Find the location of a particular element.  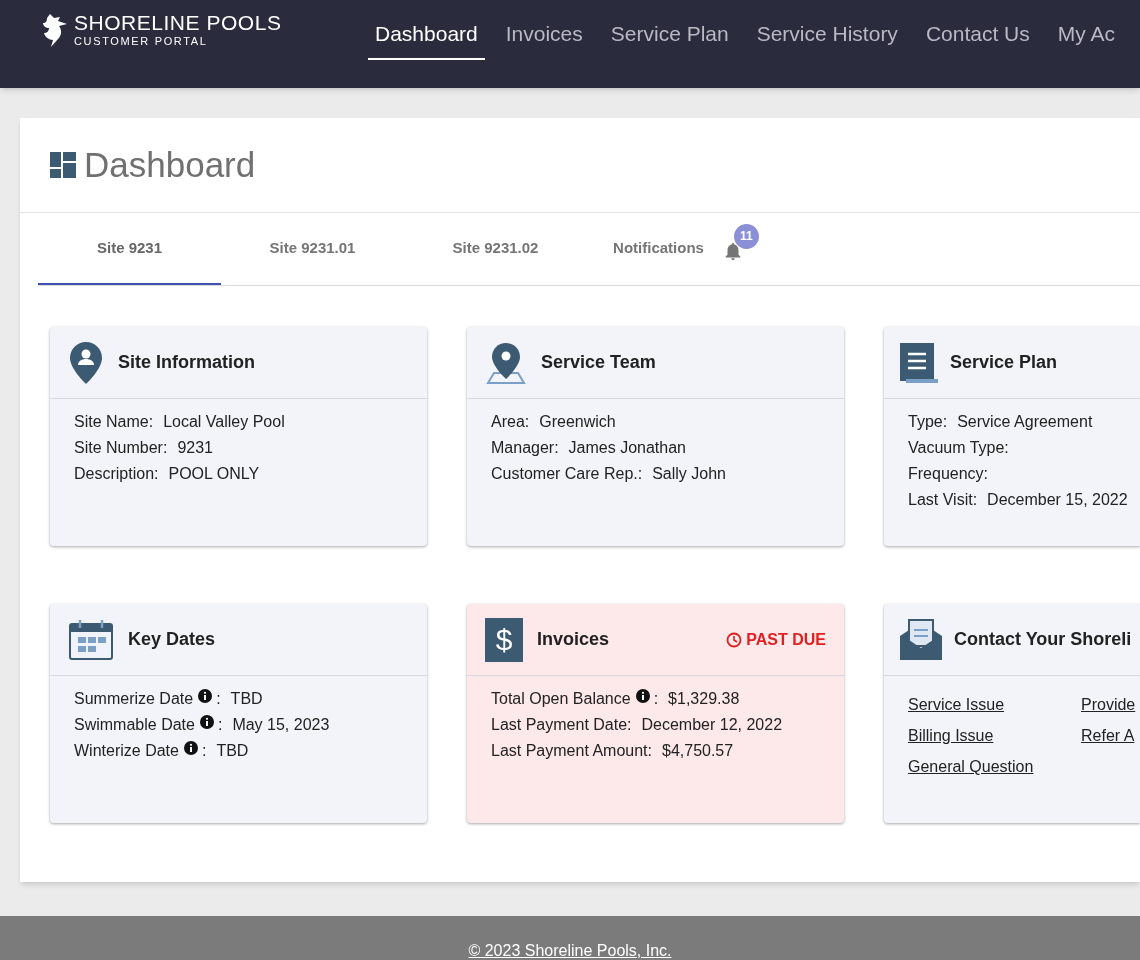

field-value: POOL ONLY is located at coordinates (214, 473).